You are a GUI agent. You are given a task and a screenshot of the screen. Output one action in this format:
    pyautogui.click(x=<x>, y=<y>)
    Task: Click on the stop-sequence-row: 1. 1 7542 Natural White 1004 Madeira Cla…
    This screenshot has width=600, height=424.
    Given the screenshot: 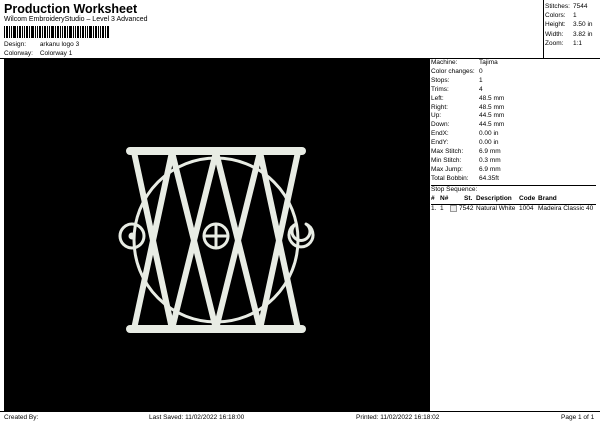 What is the action you would take?
    pyautogui.click(x=512, y=208)
    